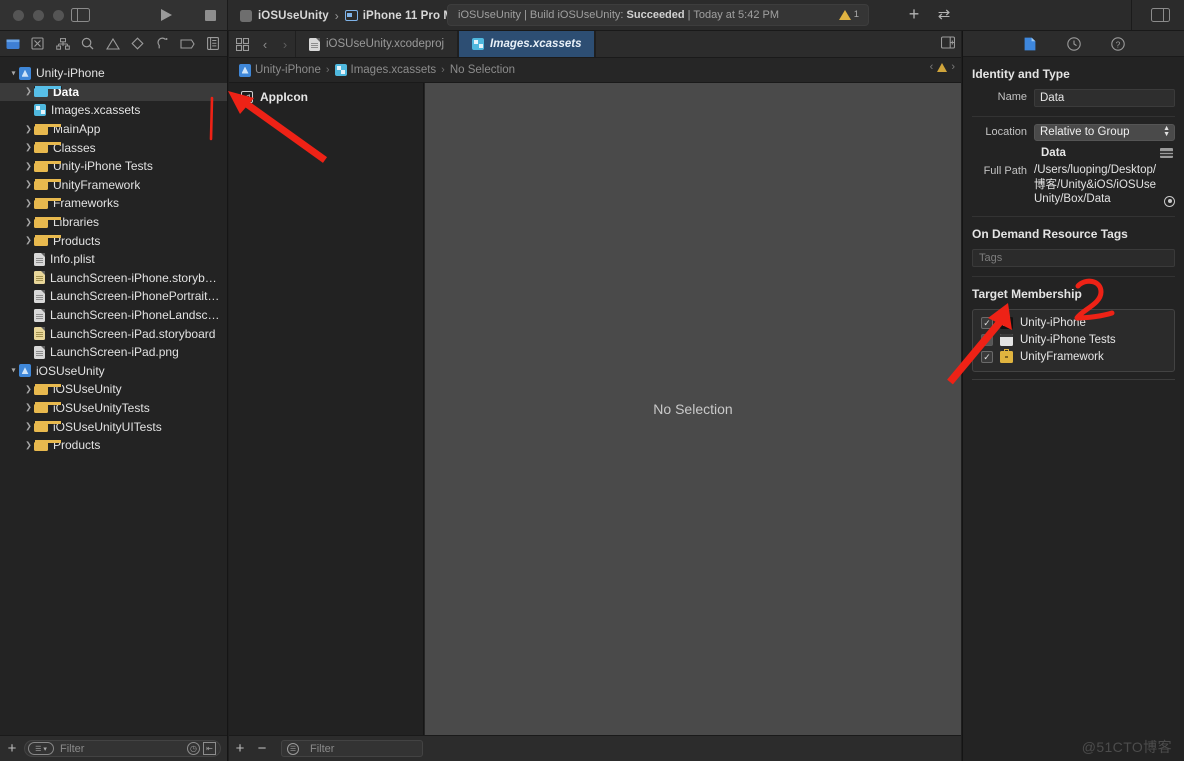 The image size is (1184, 761). I want to click on editor-back-button: ‹, so click(265, 44).